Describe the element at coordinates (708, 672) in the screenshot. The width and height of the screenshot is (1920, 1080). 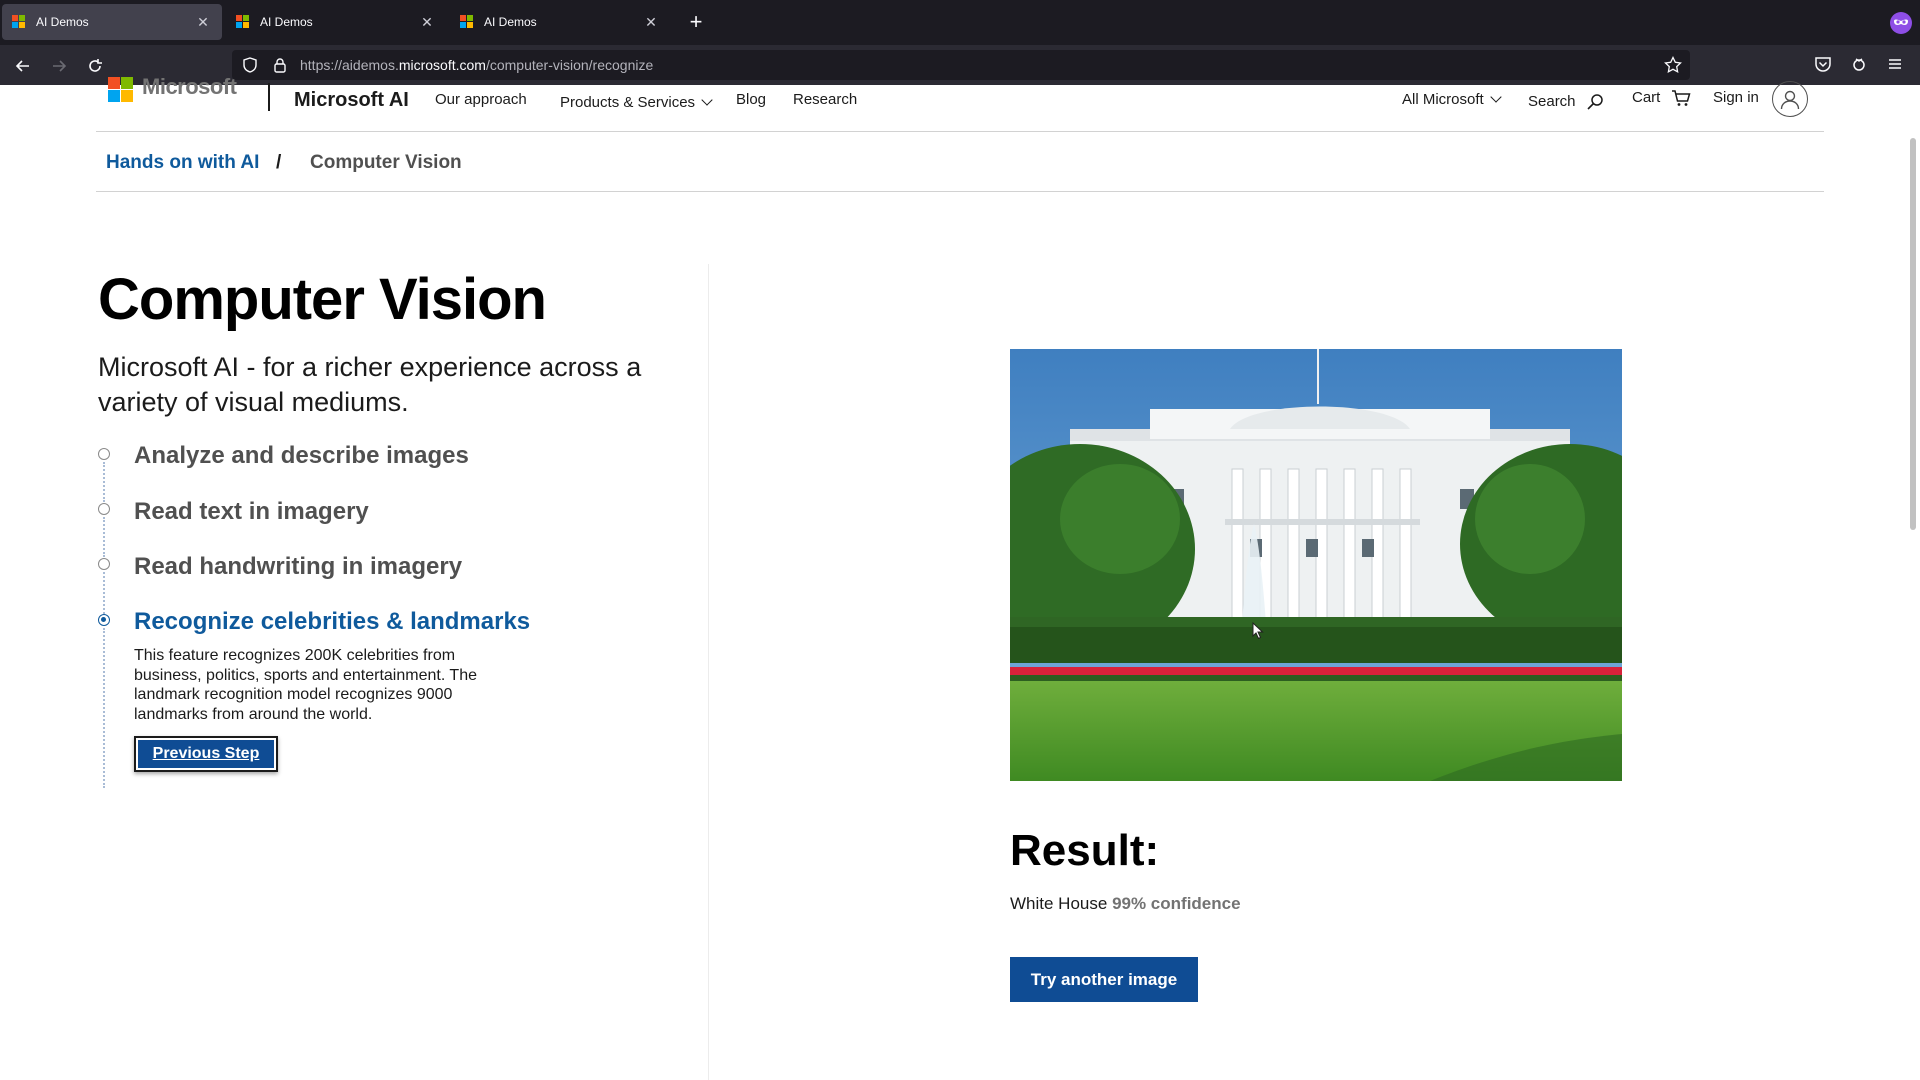
I see `column-divider` at that location.